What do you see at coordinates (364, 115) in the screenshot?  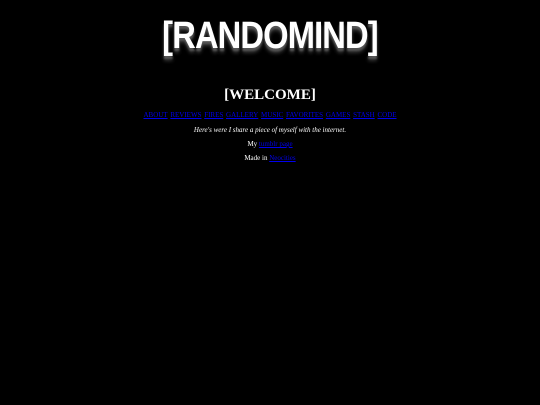 I see `nav-link-stash: STASH` at bounding box center [364, 115].